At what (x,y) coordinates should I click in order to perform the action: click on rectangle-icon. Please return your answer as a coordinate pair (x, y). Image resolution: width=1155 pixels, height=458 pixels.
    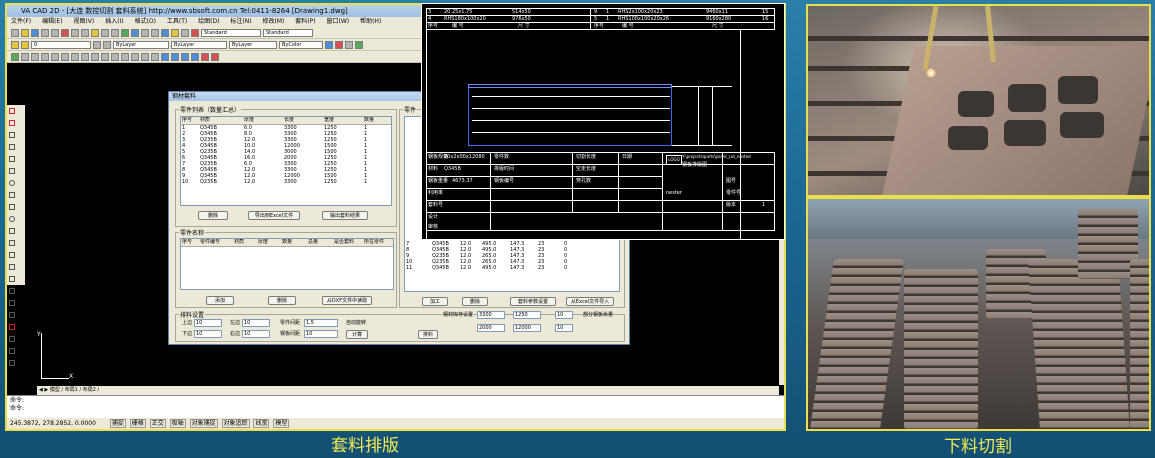
    Looking at the image, I should click on (12, 159).